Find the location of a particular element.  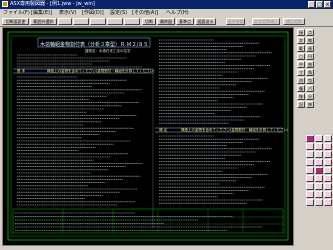

menu-edit: [編集(E)] is located at coordinates (41, 13).